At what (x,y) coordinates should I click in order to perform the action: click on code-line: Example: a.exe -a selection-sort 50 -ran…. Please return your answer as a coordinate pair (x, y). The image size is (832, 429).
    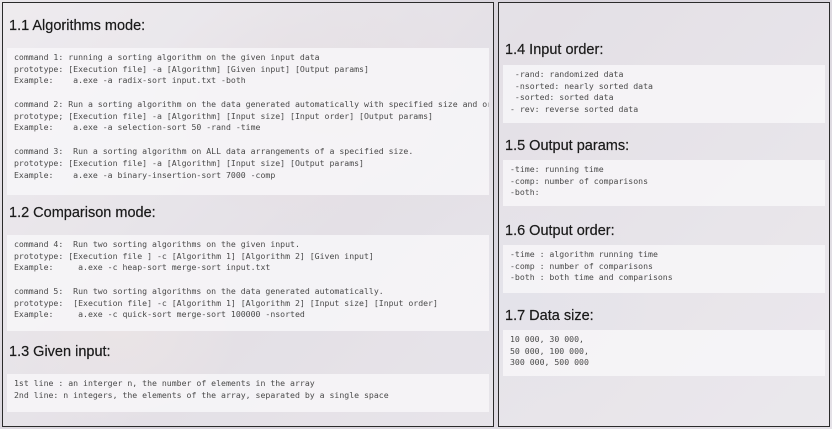
    Looking at the image, I should click on (137, 127).